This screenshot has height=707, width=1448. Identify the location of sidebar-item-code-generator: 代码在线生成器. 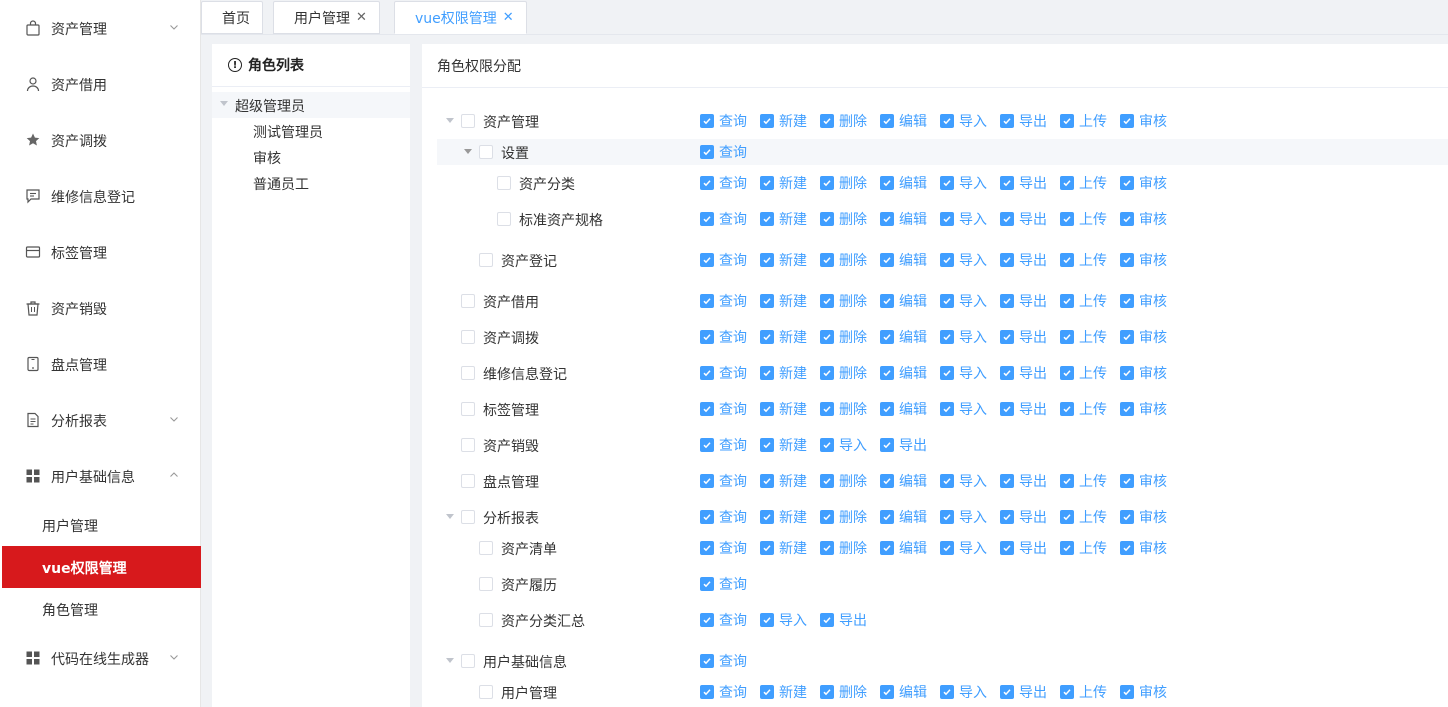
(100, 658).